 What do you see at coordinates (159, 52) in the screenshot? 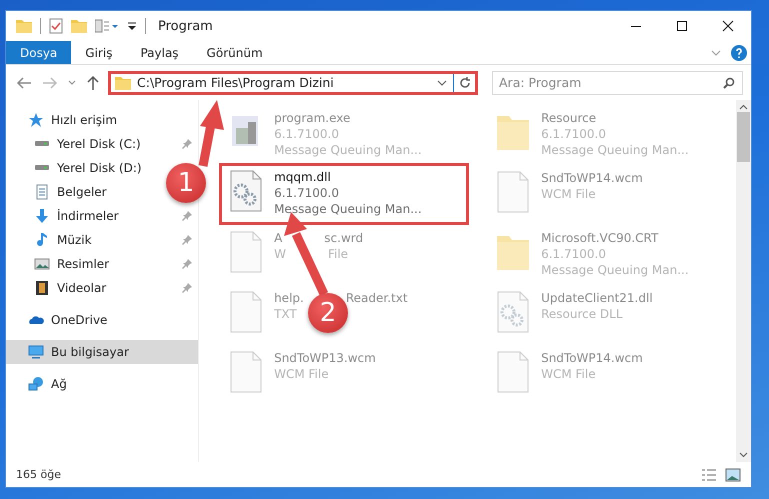
I see `ribbon-tab: Paylaş` at bounding box center [159, 52].